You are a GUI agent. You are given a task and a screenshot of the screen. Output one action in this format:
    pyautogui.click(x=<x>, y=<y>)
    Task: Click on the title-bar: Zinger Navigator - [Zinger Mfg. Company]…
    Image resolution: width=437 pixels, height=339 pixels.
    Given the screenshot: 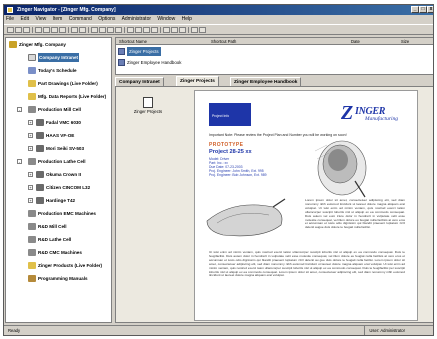 What is the action you would take?
    pyautogui.click(x=218, y=10)
    